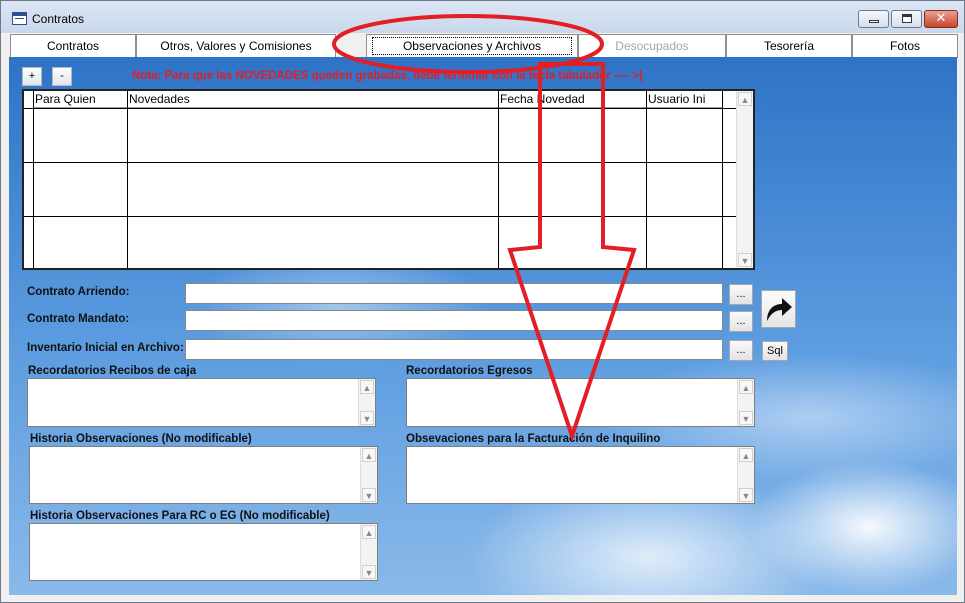 This screenshot has height=603, width=965. What do you see at coordinates (454, 320) in the screenshot?
I see `contrato-mandato-field` at bounding box center [454, 320].